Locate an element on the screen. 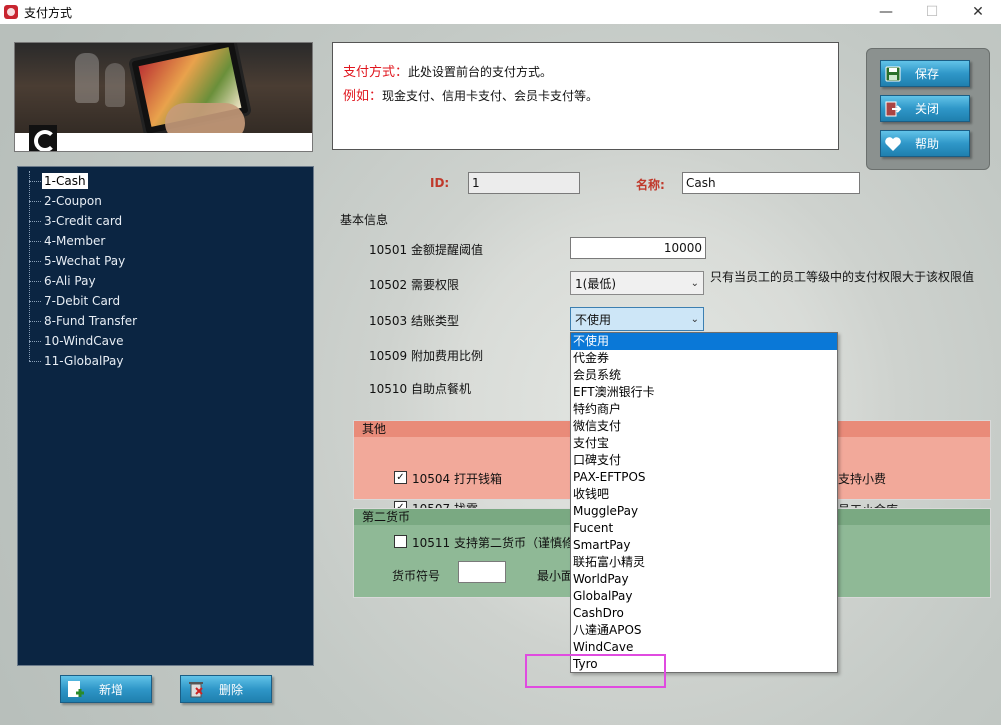 This screenshot has width=1001, height=725. banner-image is located at coordinates (163, 97).